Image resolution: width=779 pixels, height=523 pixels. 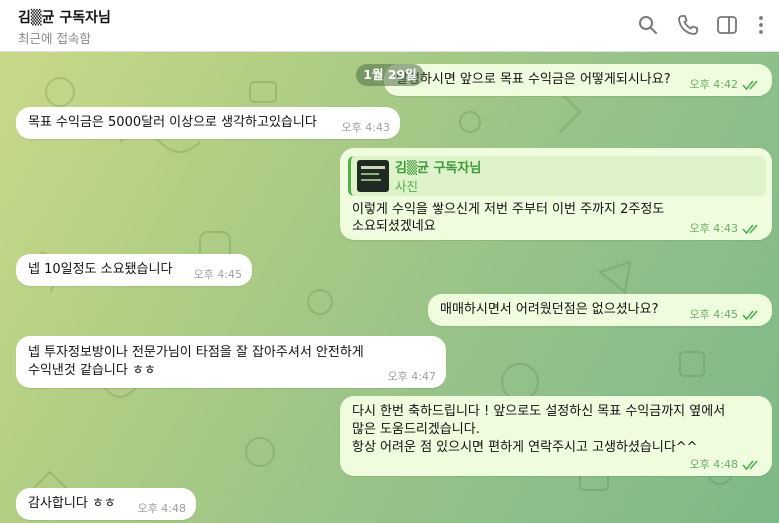 I want to click on search-icon, so click(x=648, y=25).